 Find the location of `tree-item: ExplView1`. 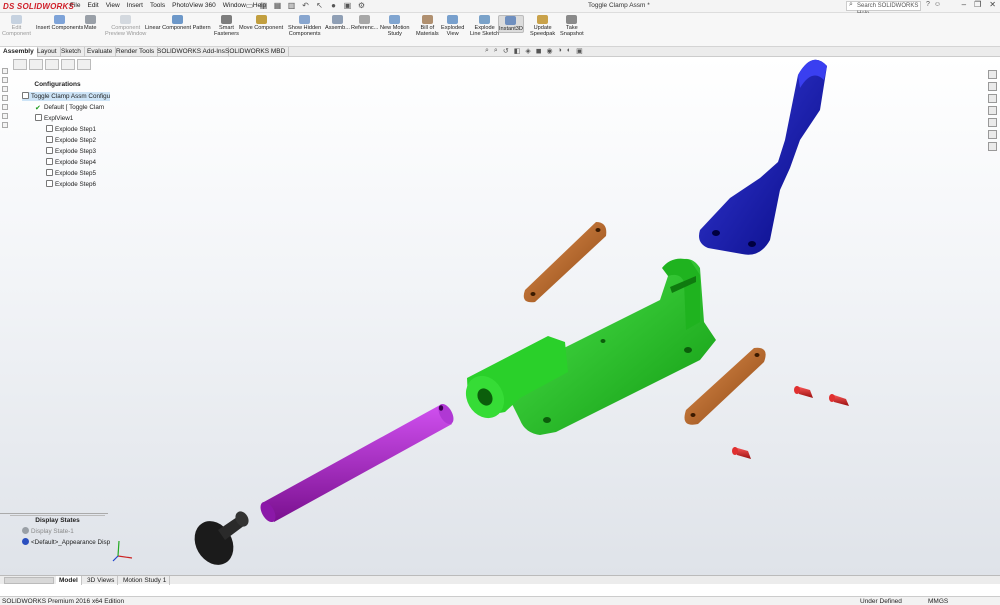

tree-item: ExplView1 is located at coordinates (54, 118).